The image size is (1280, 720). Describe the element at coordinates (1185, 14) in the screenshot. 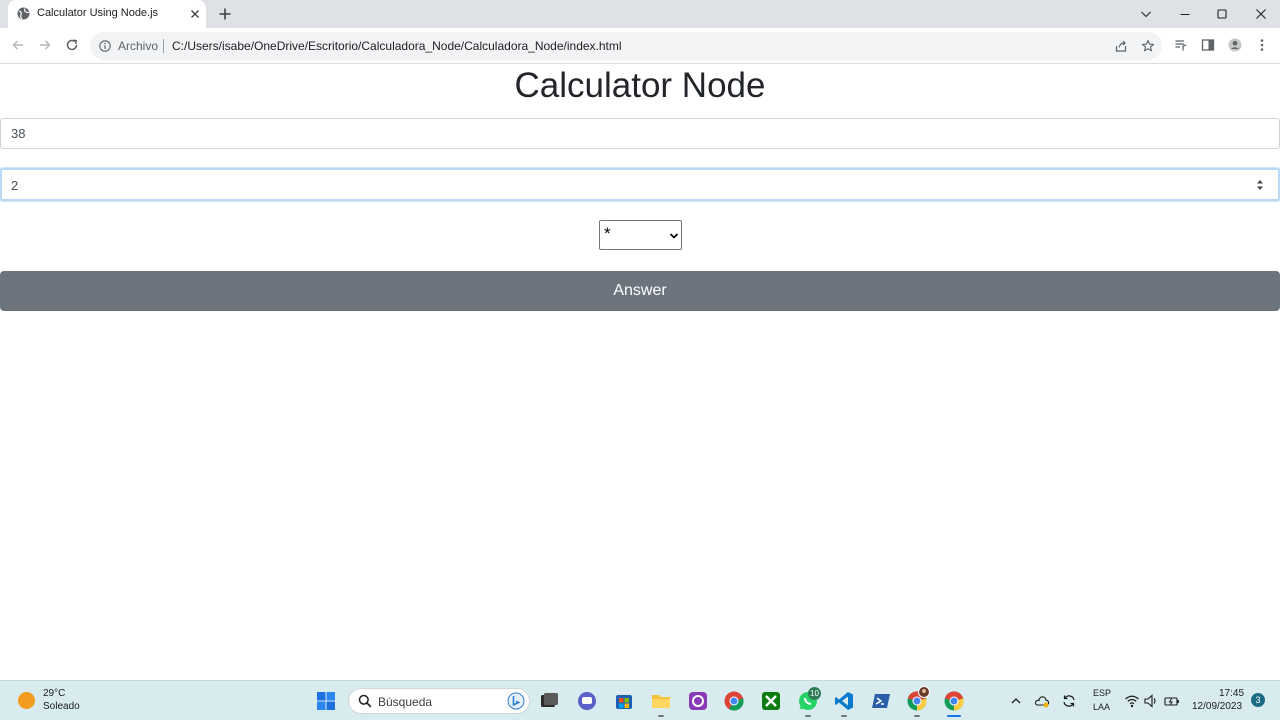

I see `minimize-icon` at that location.